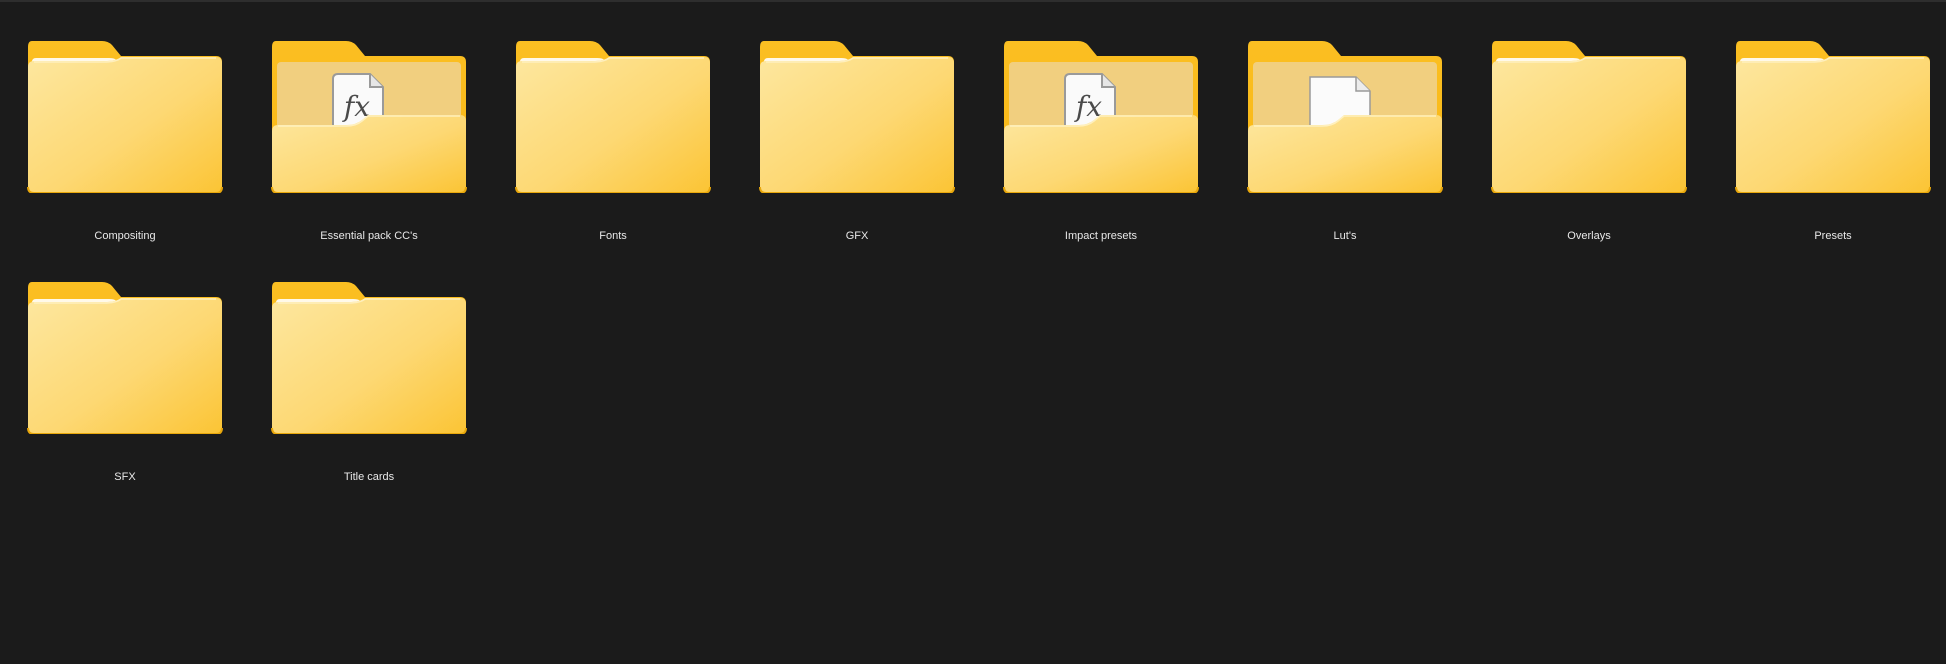 The height and width of the screenshot is (664, 1946). I want to click on folder-item: Fonts, so click(613, 146).